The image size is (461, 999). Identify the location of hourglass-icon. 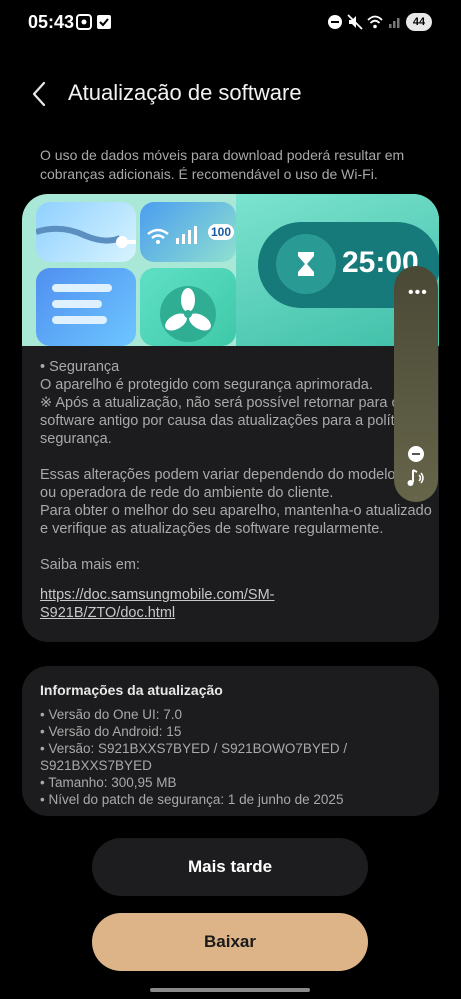
(306, 264).